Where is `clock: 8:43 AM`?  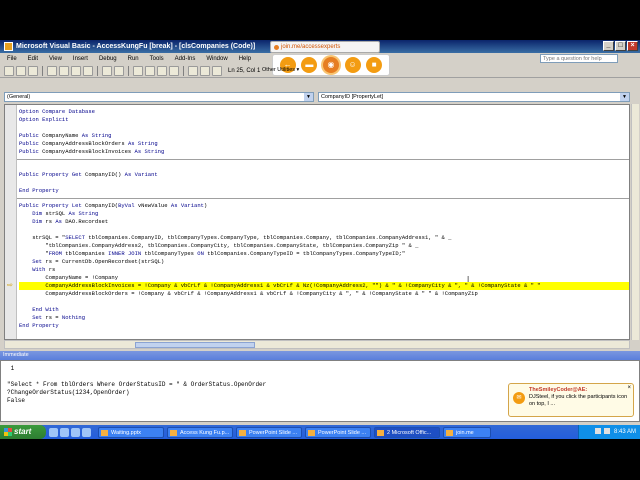 clock: 8:43 AM is located at coordinates (624, 432).